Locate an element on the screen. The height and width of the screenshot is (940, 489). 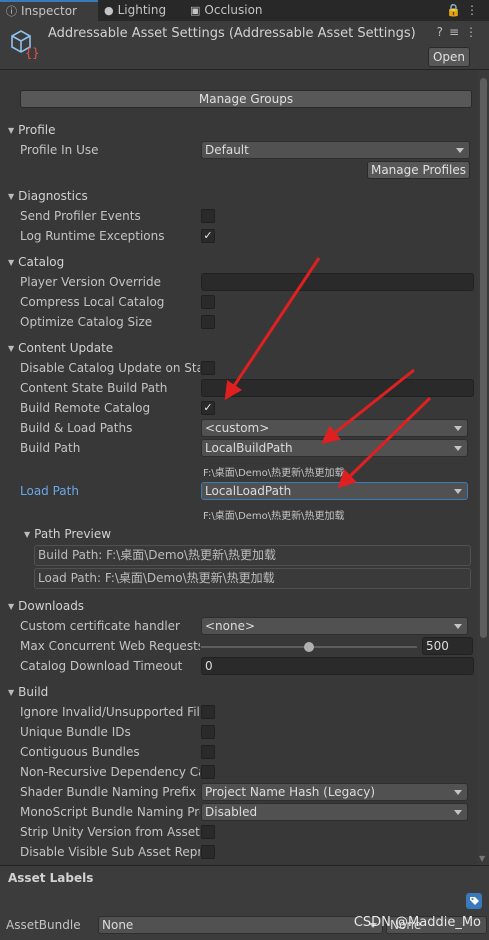
player-version-override-label: Player Version Override is located at coordinates (91, 282).